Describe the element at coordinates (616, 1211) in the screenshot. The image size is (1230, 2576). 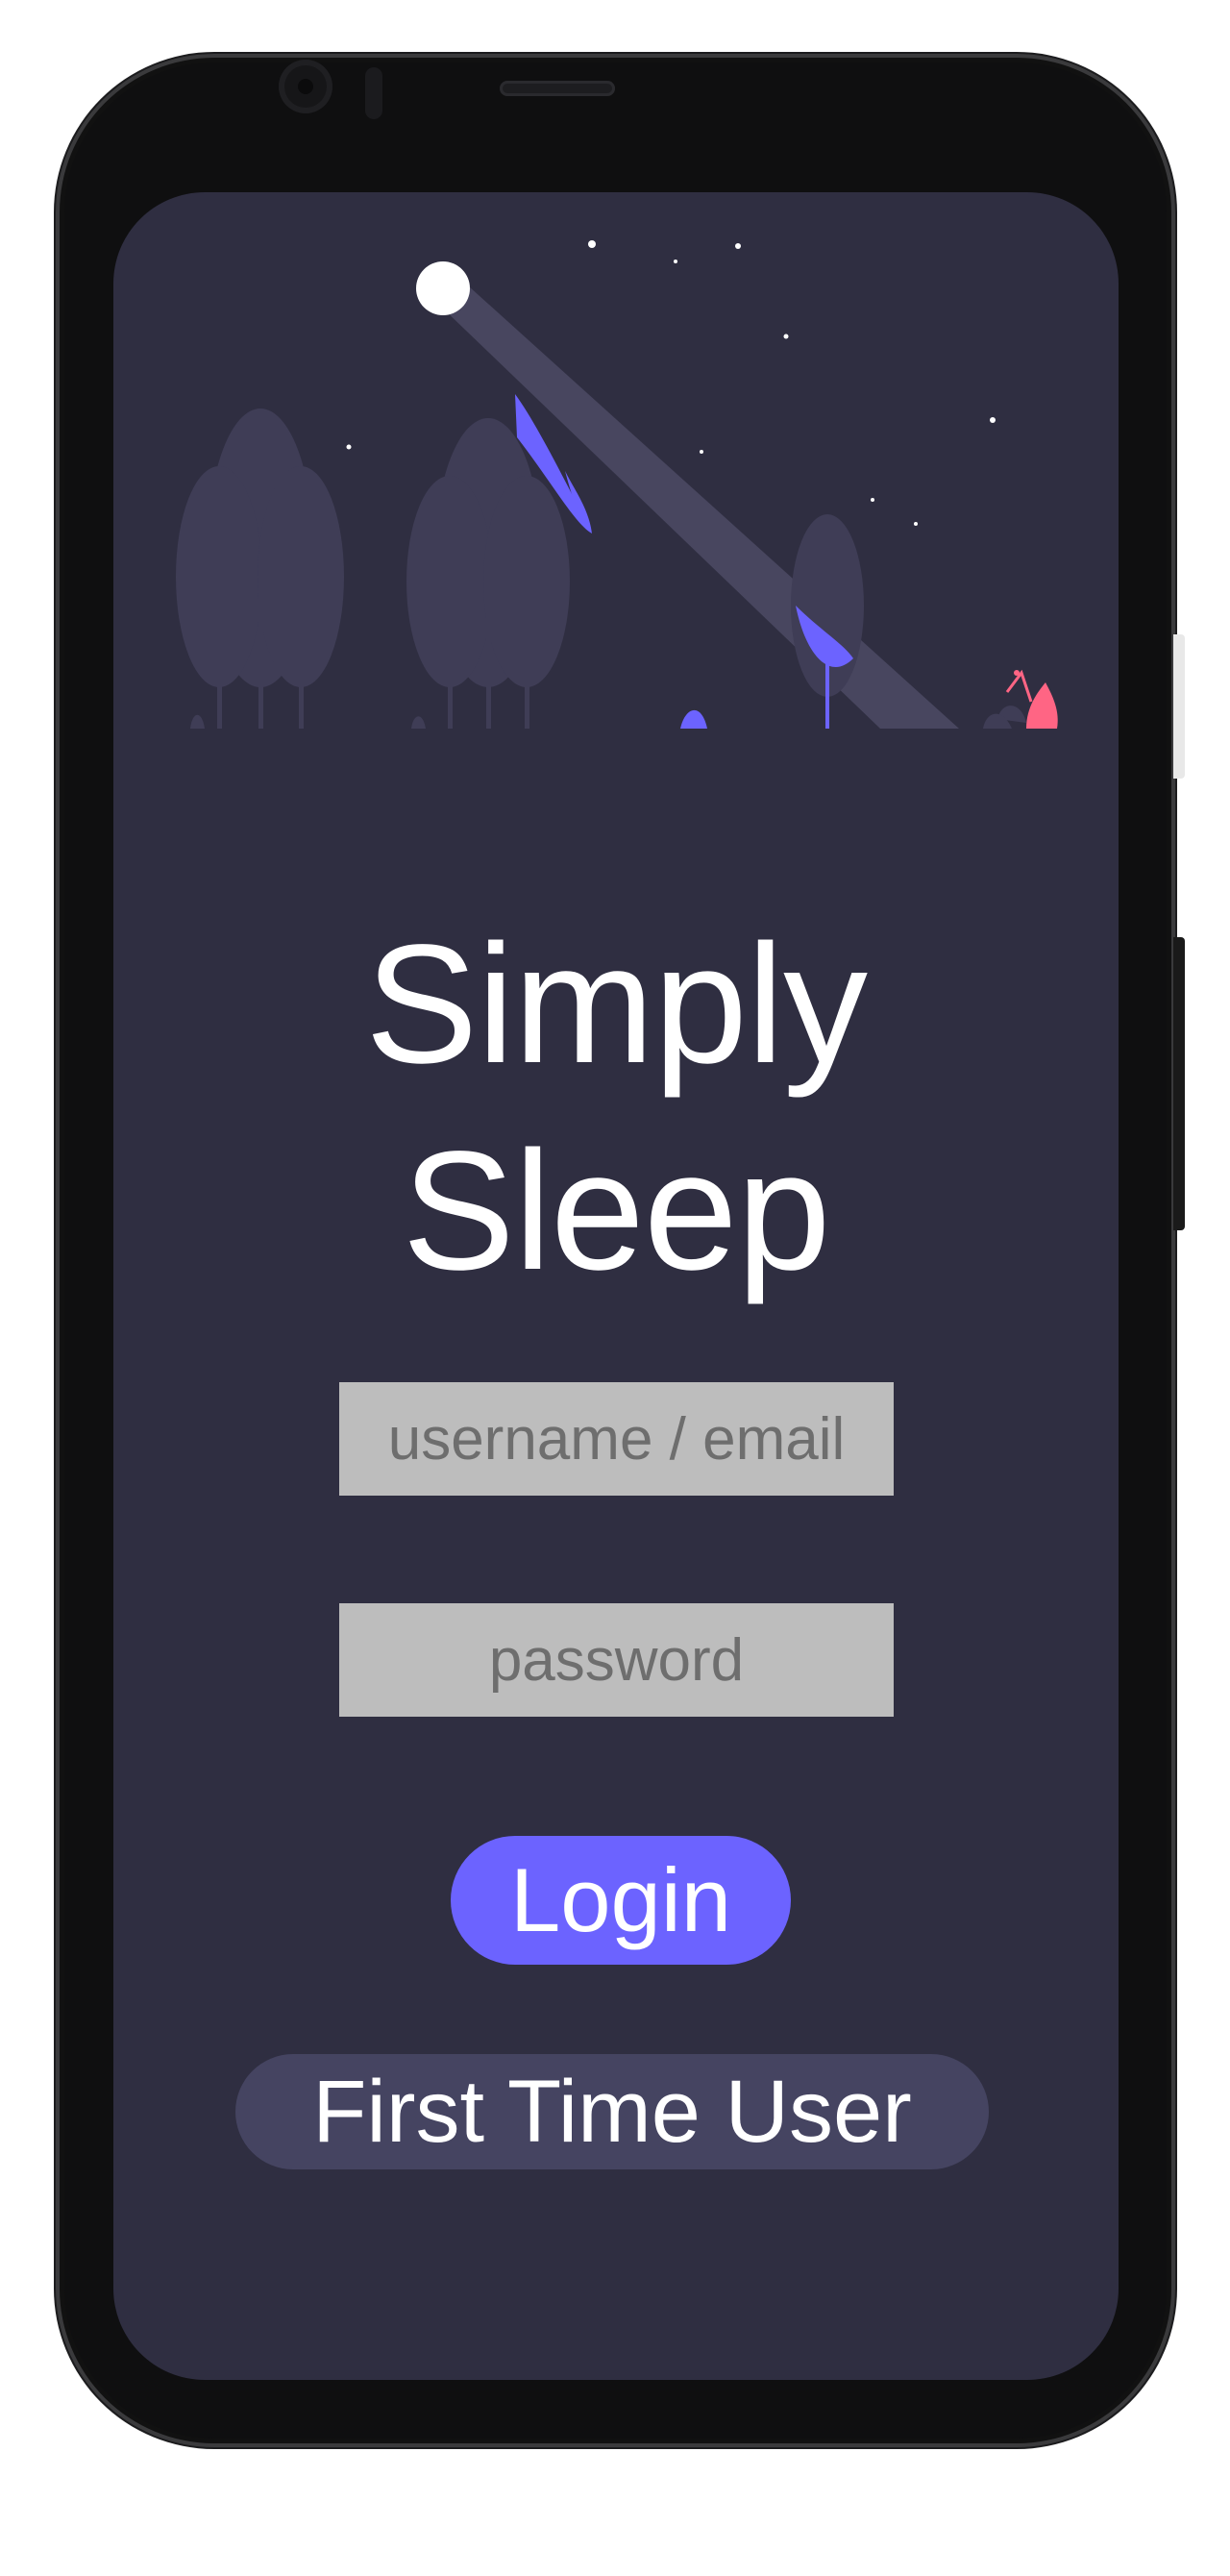
I see `app-title-line2: Sleep` at that location.